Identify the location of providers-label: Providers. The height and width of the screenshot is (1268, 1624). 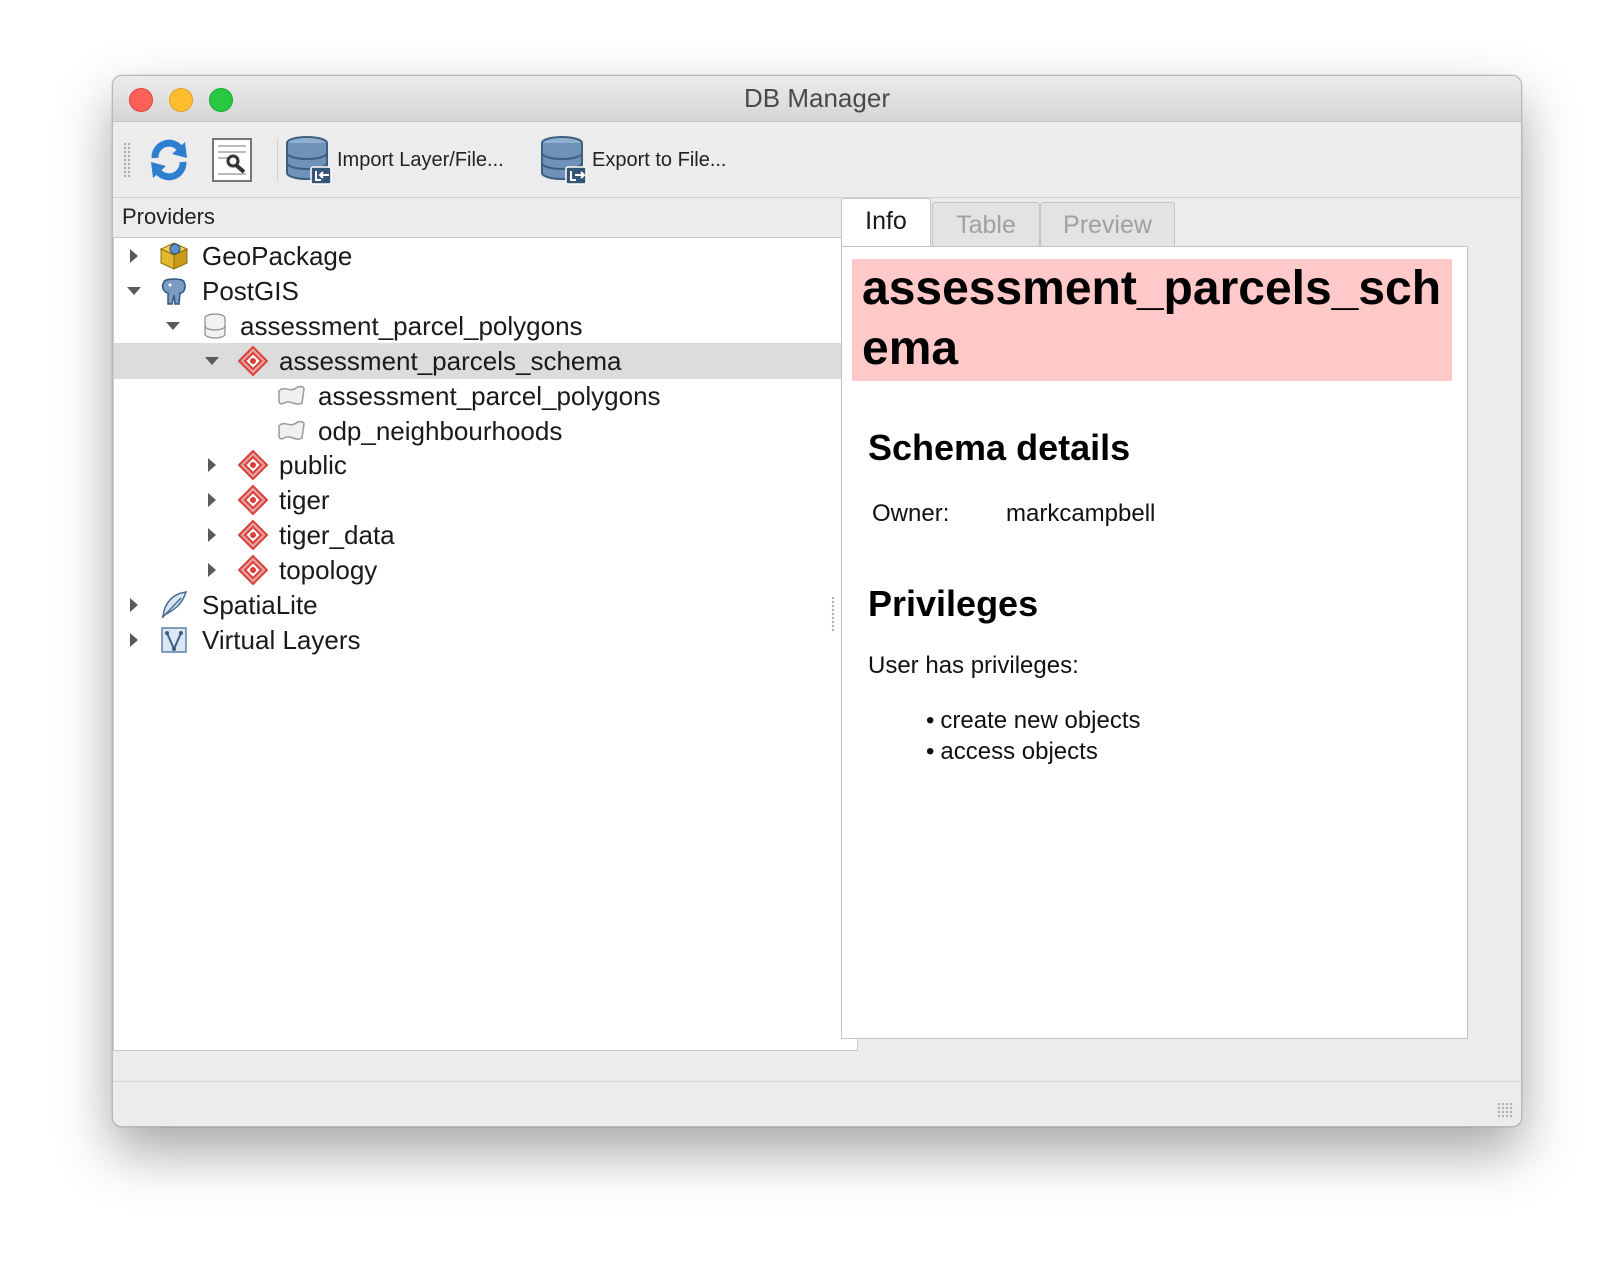
(168, 216).